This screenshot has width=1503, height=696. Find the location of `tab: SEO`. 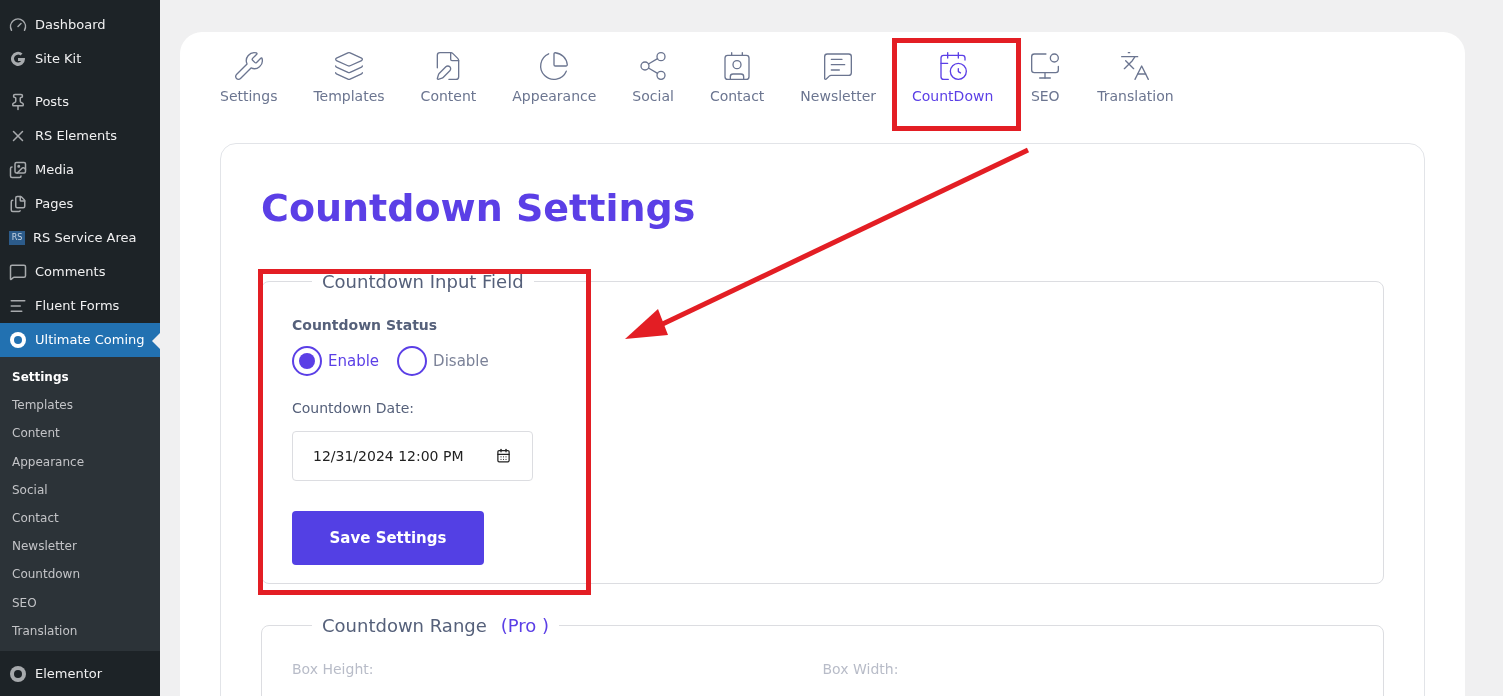

tab: SEO is located at coordinates (1045, 69).